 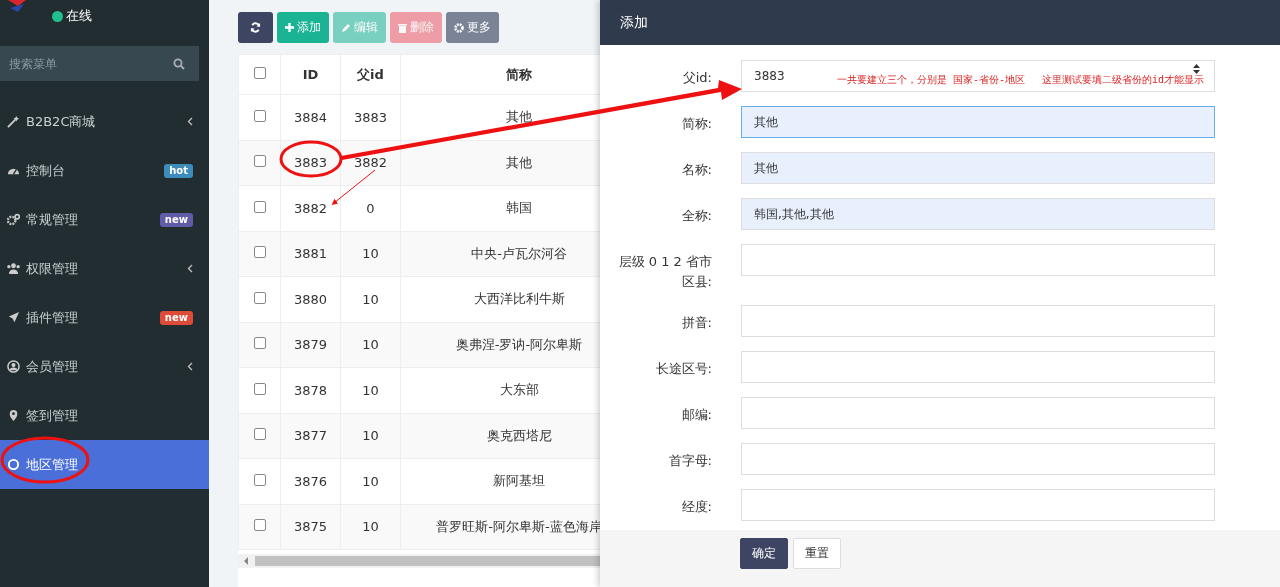 What do you see at coordinates (13, 121) in the screenshot?
I see `wand-icon` at bounding box center [13, 121].